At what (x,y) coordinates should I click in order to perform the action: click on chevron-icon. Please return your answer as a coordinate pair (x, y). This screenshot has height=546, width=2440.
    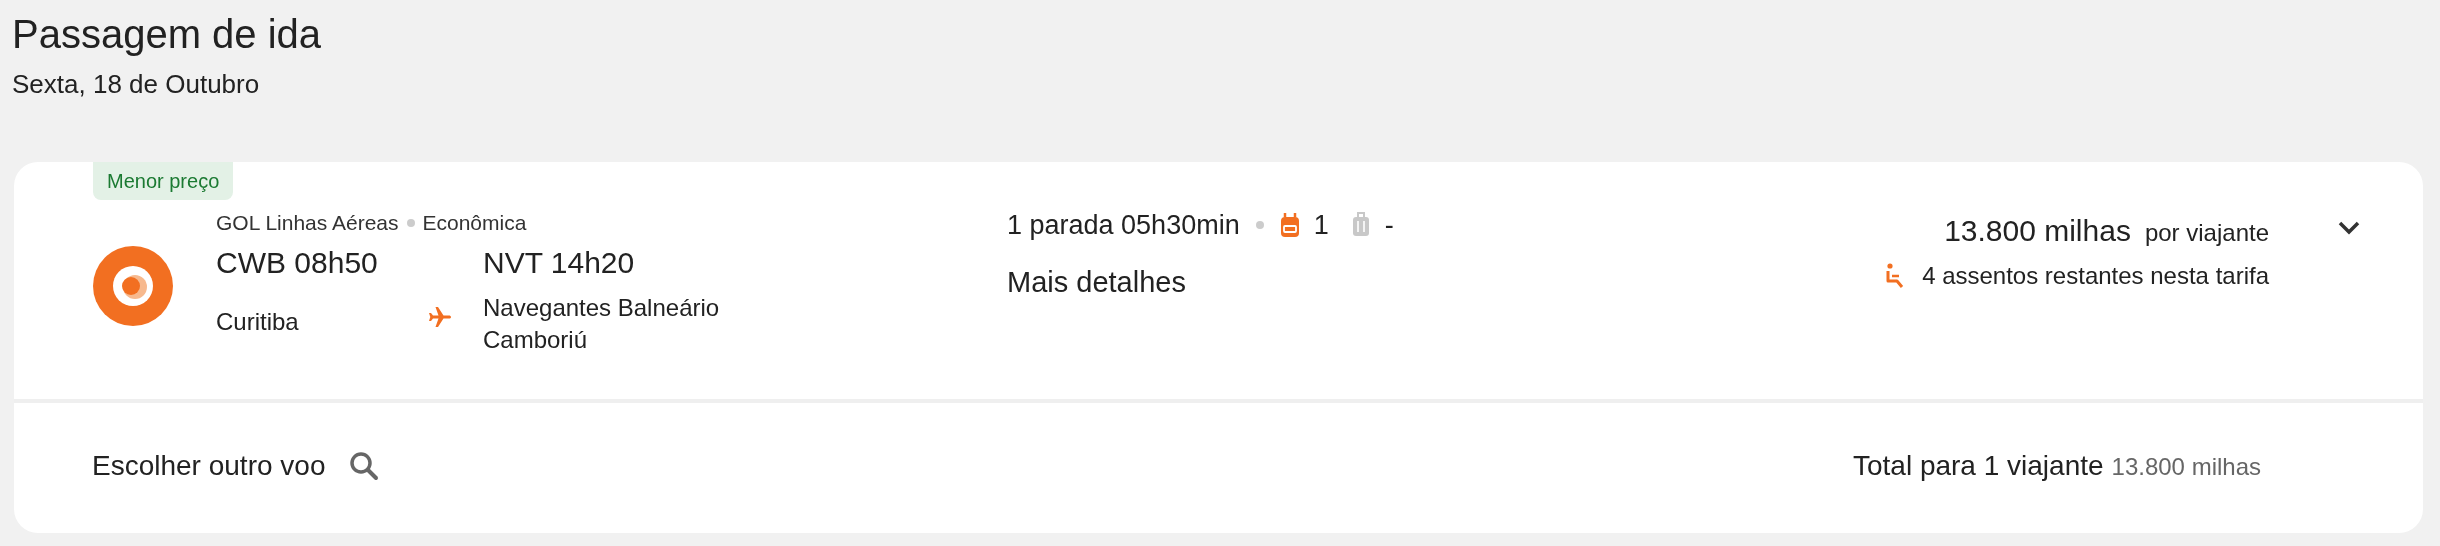
    Looking at the image, I should click on (2349, 228).